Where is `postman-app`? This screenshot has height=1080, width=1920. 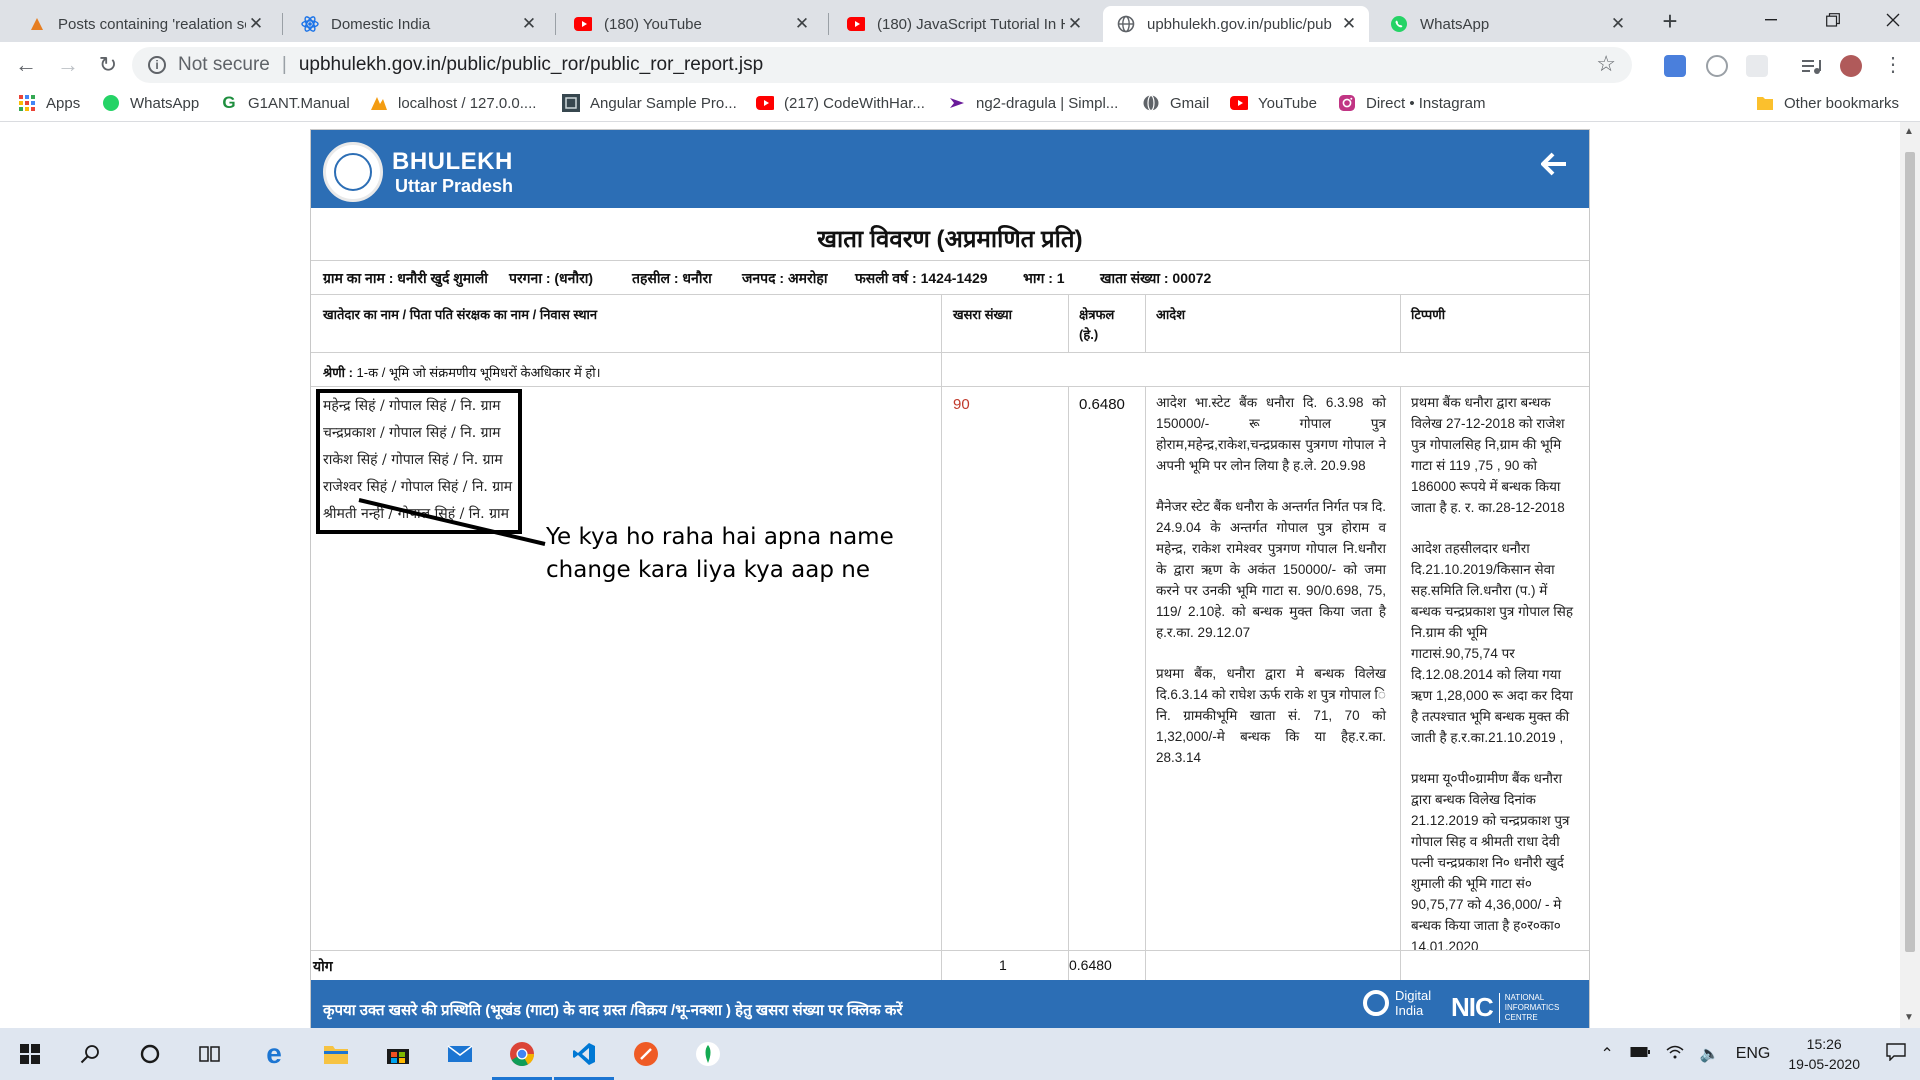
postman-app is located at coordinates (646, 1054).